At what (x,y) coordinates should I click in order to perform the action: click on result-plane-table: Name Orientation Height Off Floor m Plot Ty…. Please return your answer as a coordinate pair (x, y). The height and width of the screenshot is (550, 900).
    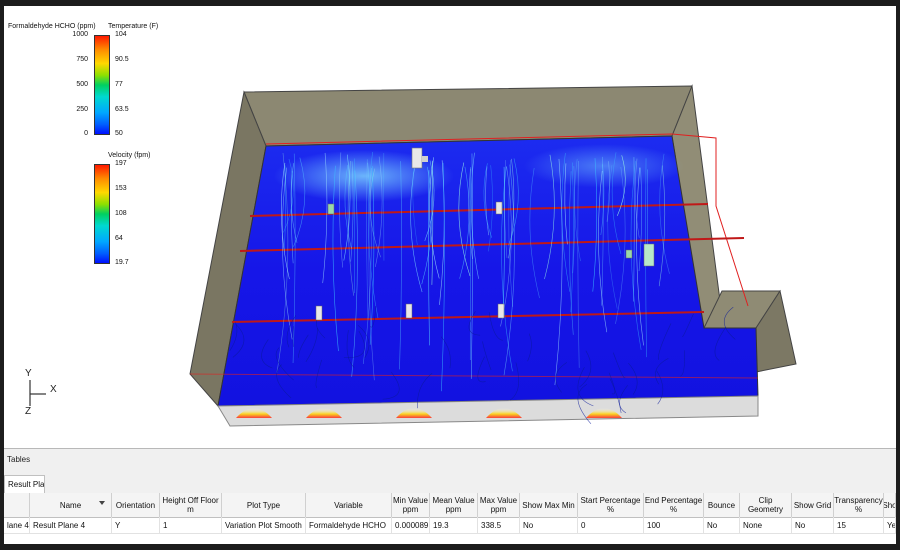
    Looking at the image, I should click on (450, 518).